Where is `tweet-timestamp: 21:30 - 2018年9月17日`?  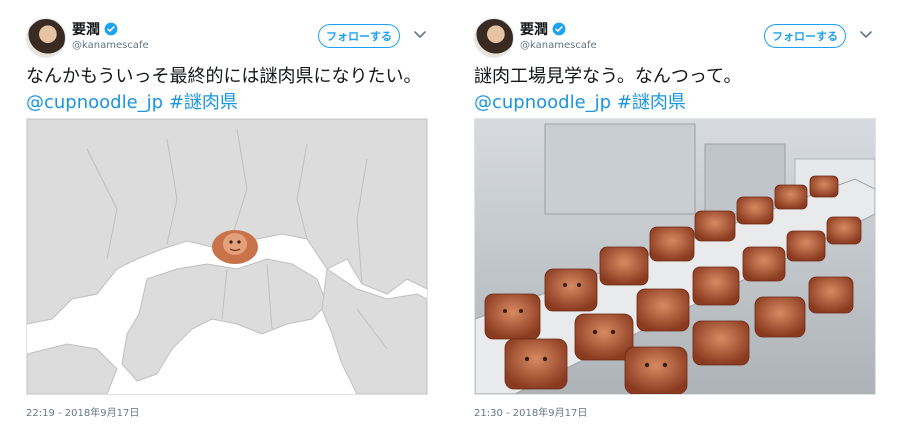 tweet-timestamp: 21:30 - 2018年9月17日 is located at coordinates (530, 411).